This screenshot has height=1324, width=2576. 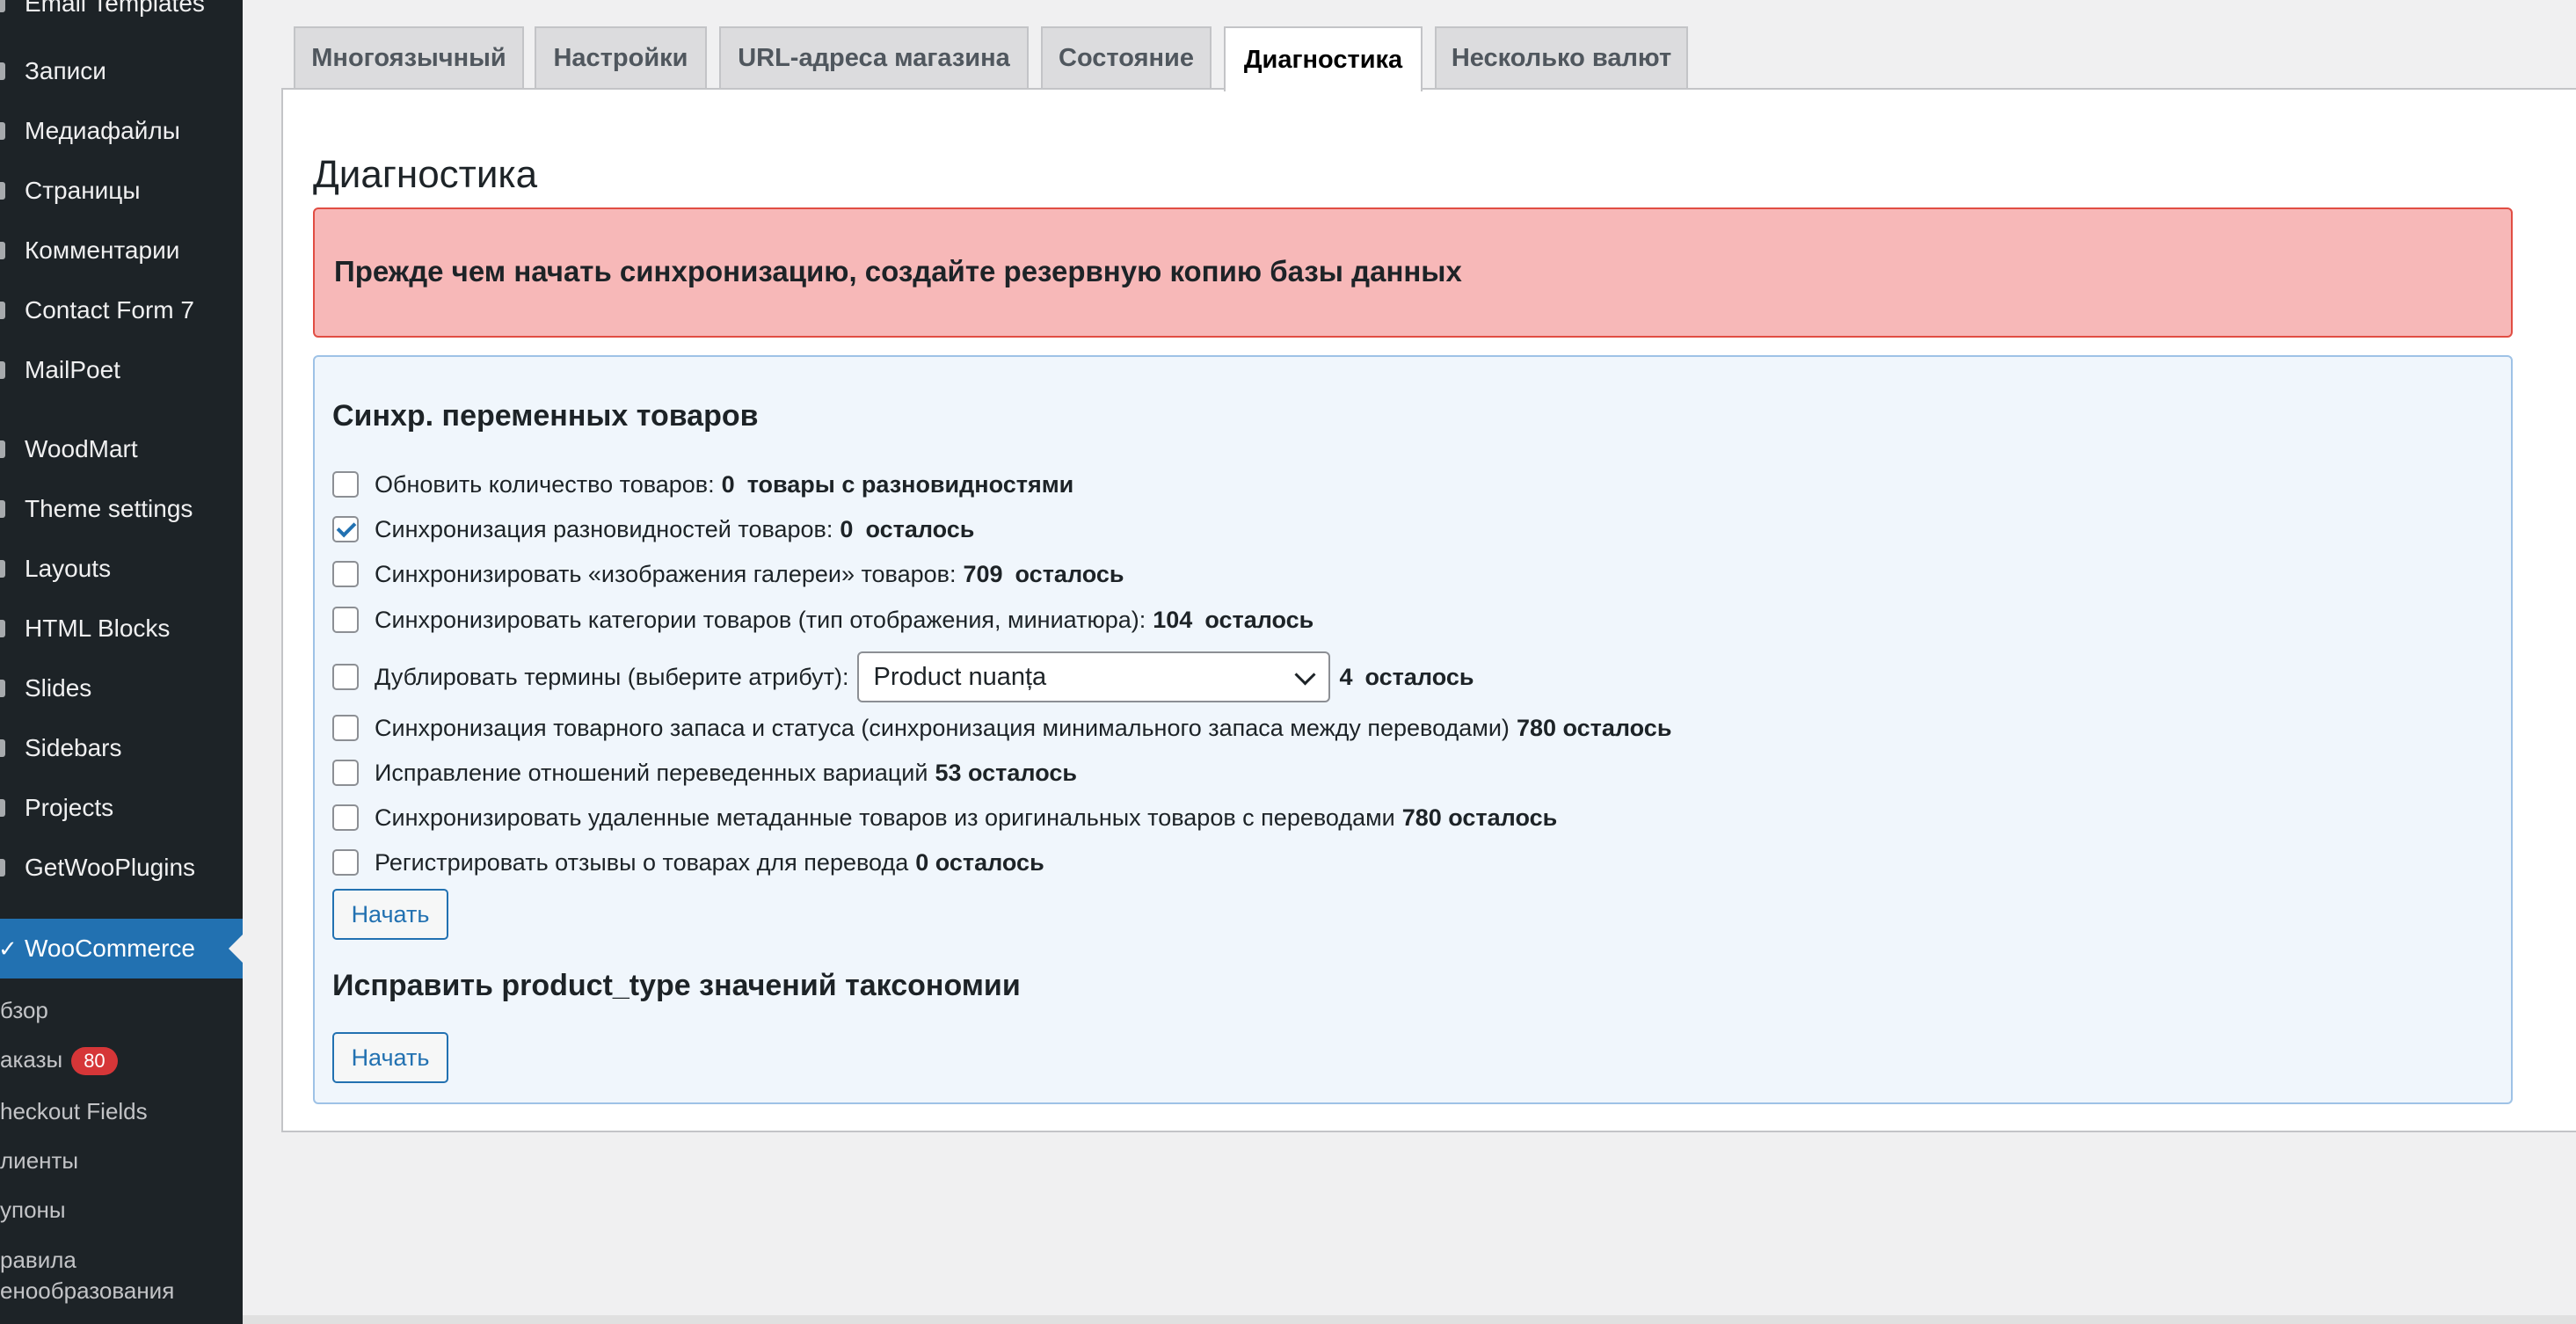 I want to click on sidebar-item-pages: Страницы, so click(x=121, y=190).